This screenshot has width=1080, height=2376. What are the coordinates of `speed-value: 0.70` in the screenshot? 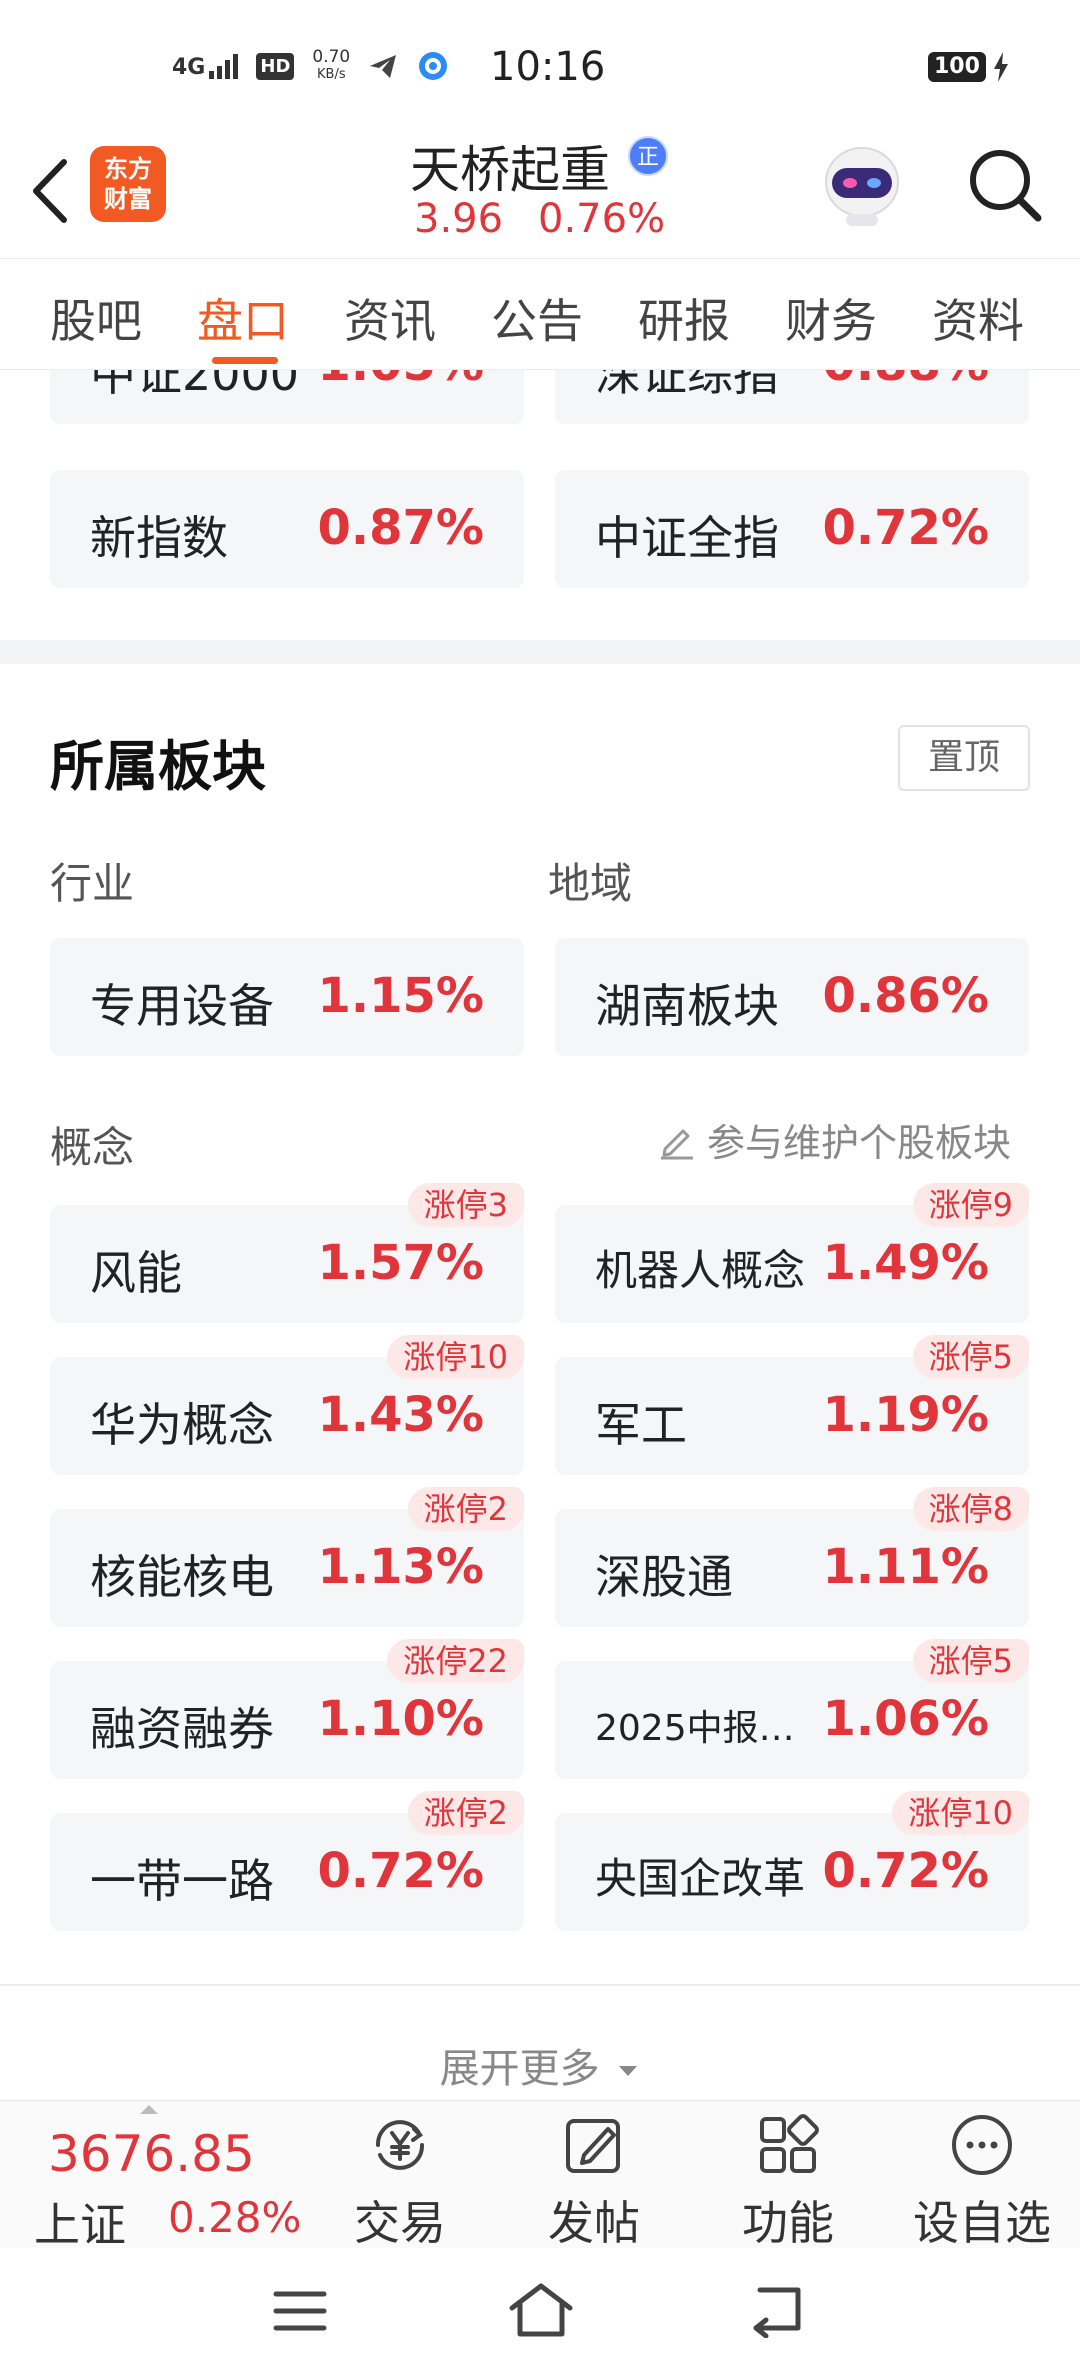 It's located at (331, 57).